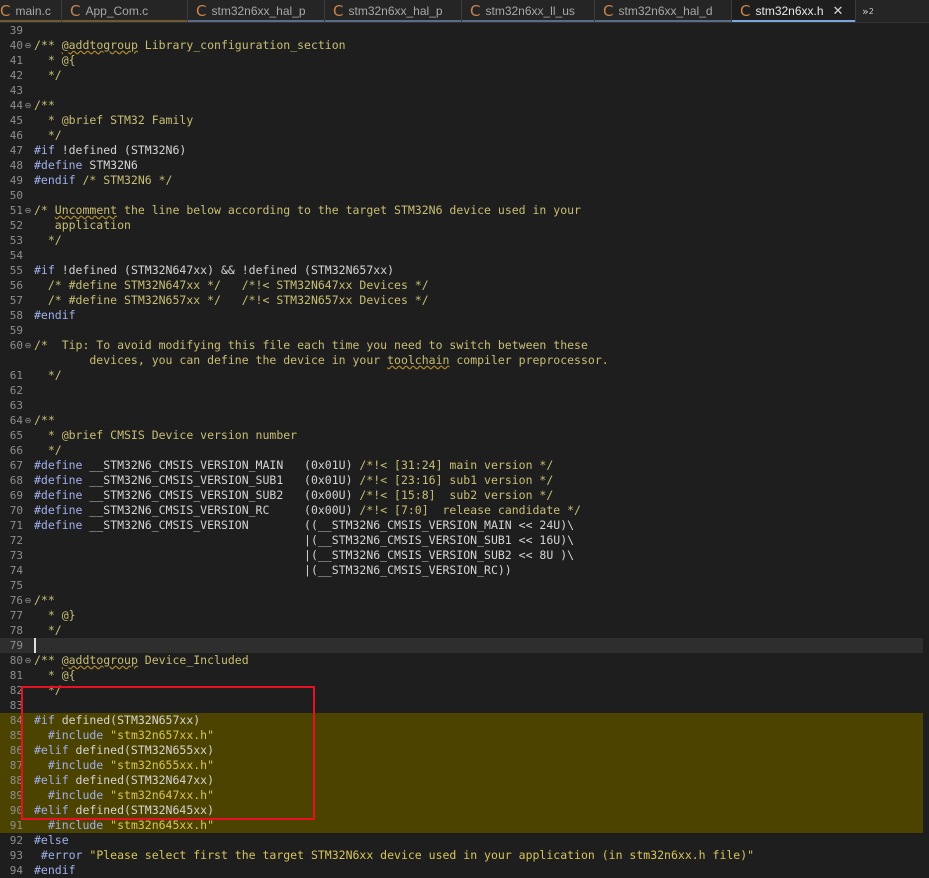  I want to click on code-line: 47 #if !defined (STM32N6), so click(464, 150).